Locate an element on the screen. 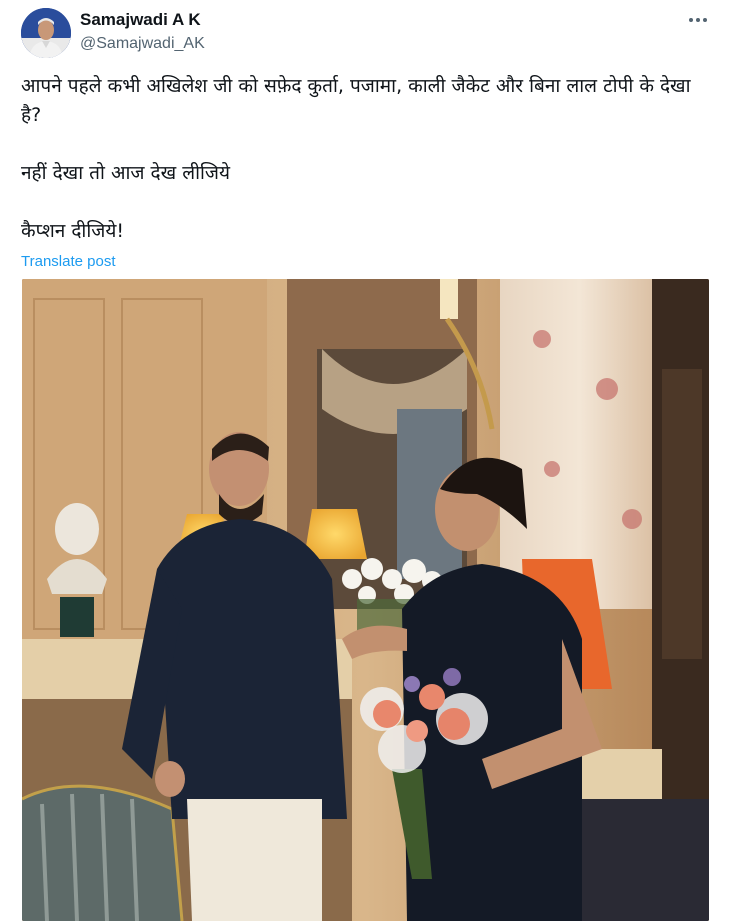 The height and width of the screenshot is (921, 730). translate-post-link: Translate post is located at coordinates (68, 261).